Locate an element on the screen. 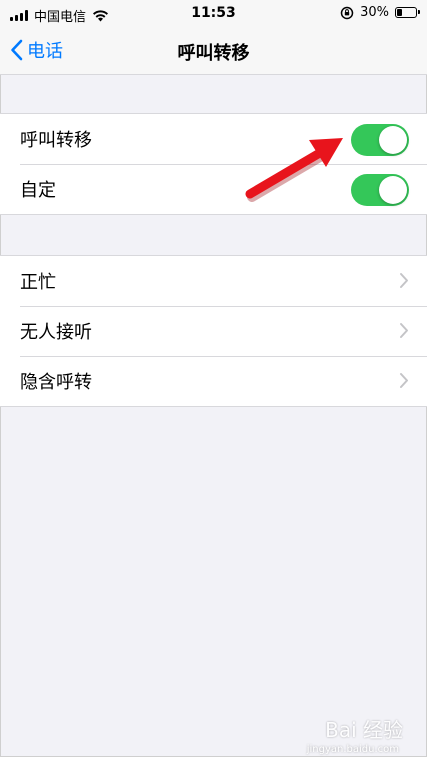 This screenshot has height=757, width=427. no-answer-label: 无人接听 is located at coordinates (56, 332).